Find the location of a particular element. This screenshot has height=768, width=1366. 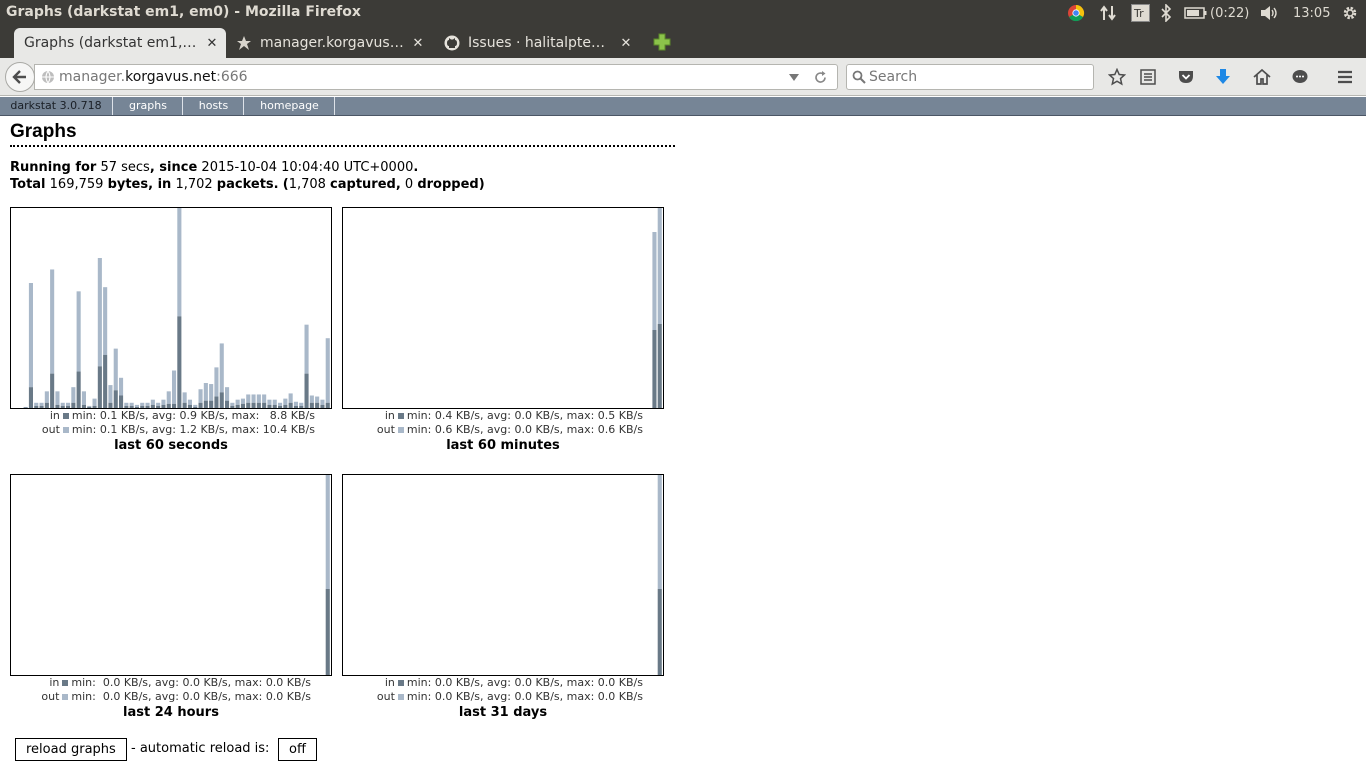

tab-manager: manager.korgavus.net:666 ✕ is located at coordinates (332, 43).